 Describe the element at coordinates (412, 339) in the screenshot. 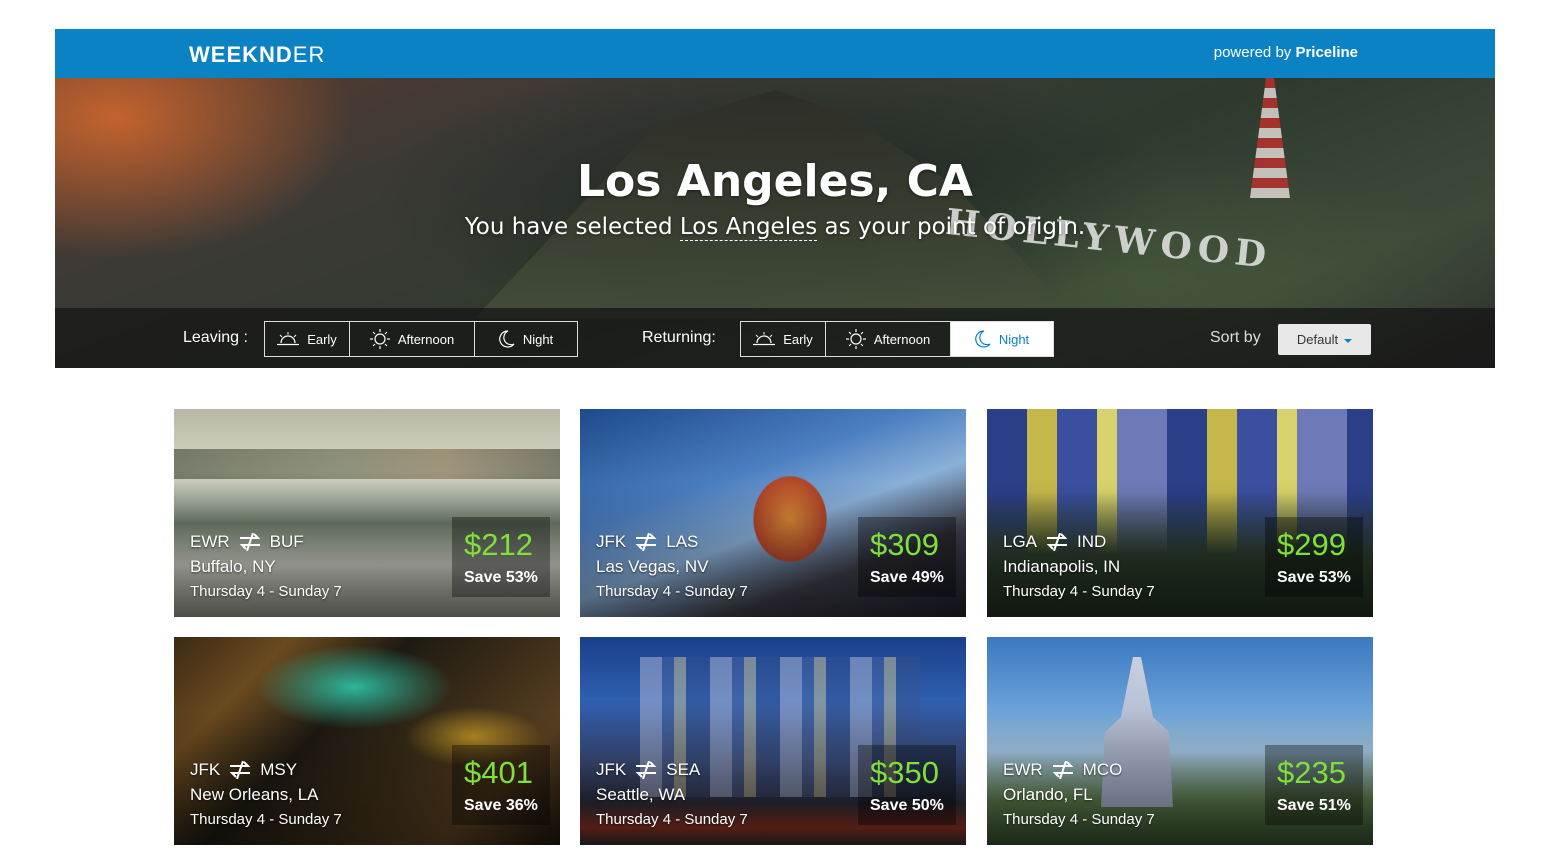

I see `leaving-afternoon-button: Afternoon` at that location.